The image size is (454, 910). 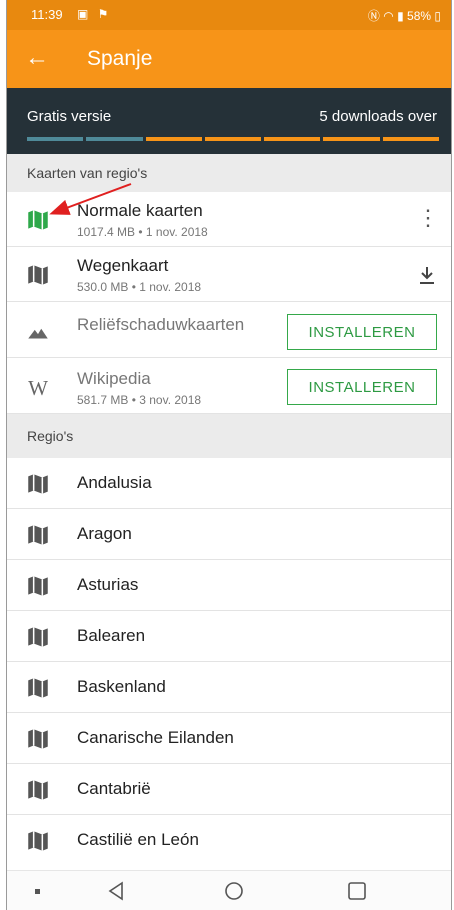 I want to click on notification-icons: ▣ ⚑, so click(x=94, y=14).